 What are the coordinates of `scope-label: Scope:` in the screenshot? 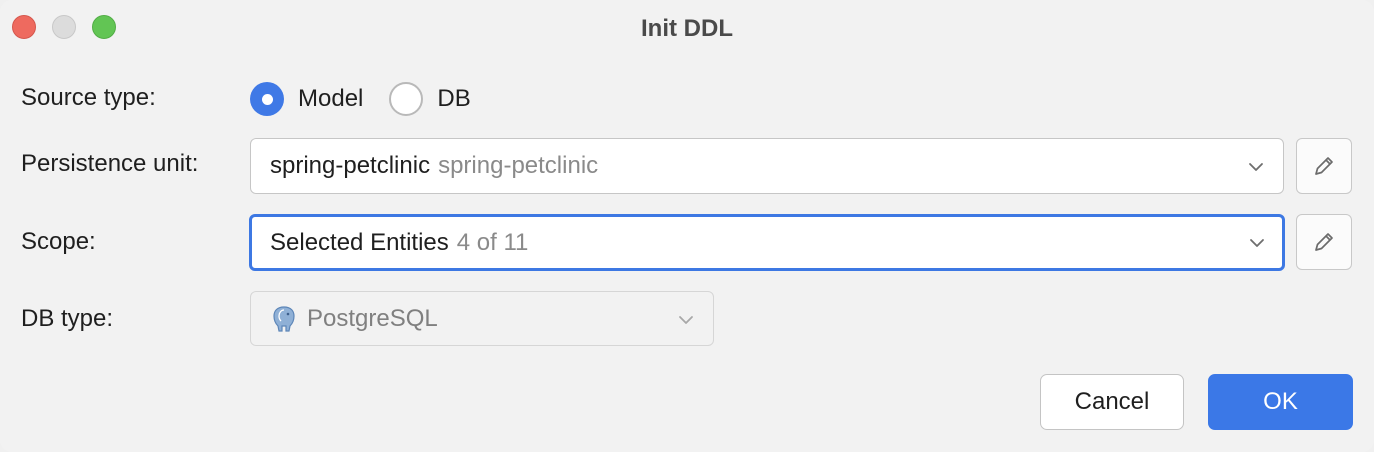 It's located at (58, 241).